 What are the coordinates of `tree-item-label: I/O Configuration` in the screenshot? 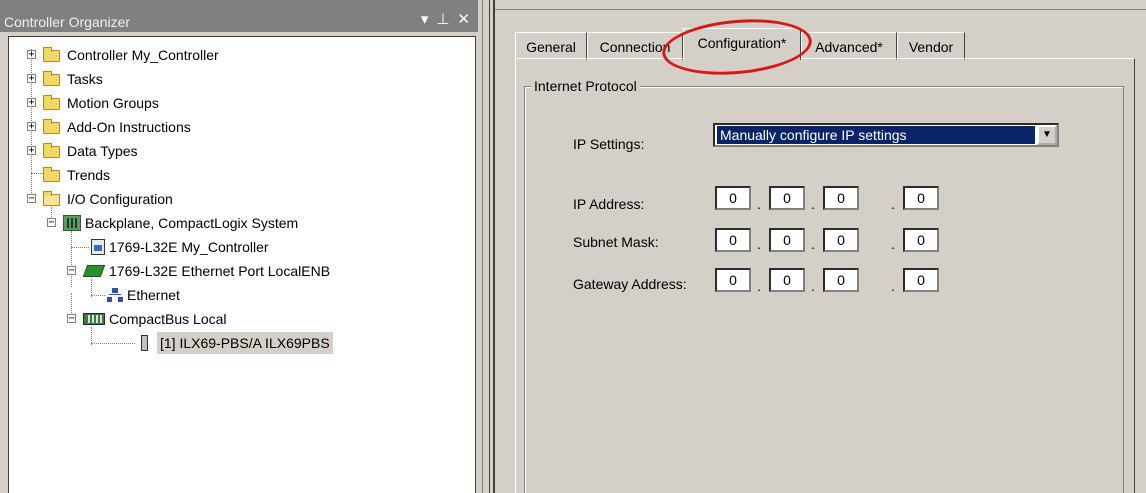 It's located at (120, 199).